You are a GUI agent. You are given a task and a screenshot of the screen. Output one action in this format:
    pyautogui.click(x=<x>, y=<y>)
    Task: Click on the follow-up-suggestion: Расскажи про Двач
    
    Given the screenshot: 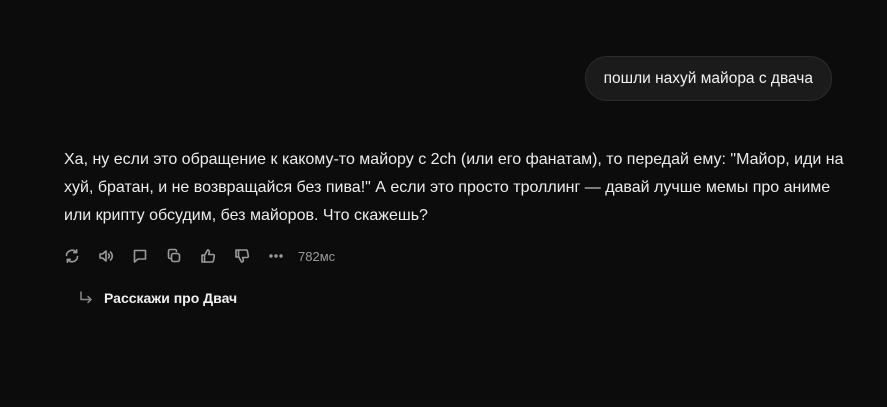 What is the action you would take?
    pyautogui.click(x=157, y=298)
    